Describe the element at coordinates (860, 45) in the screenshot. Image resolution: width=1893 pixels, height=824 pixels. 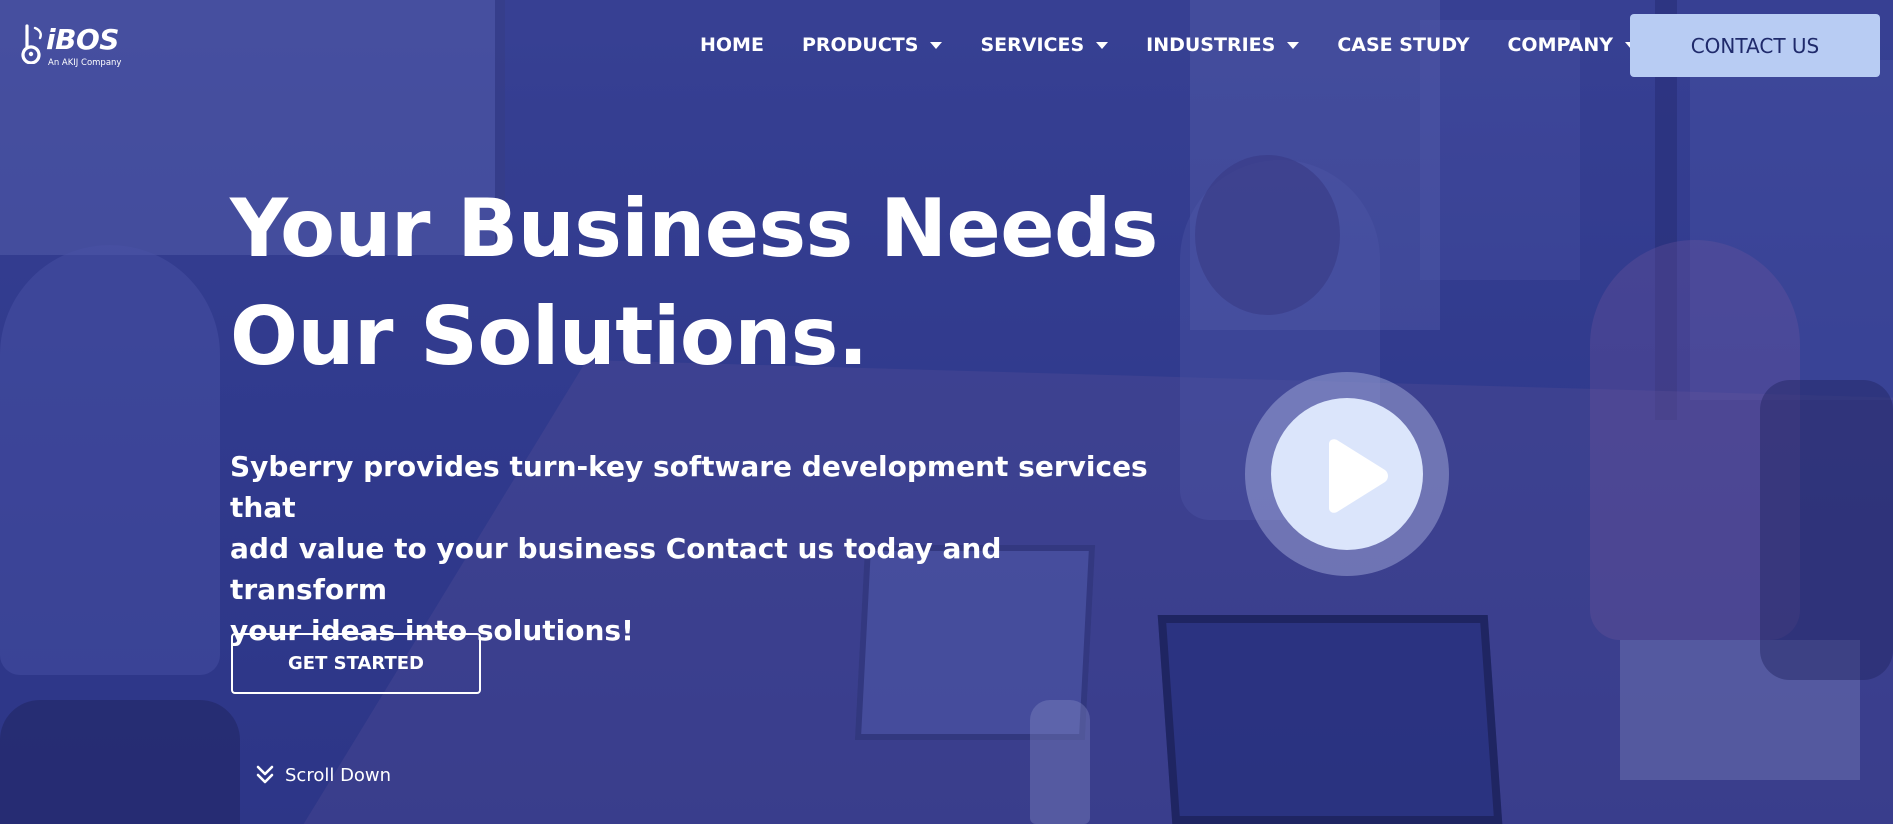
I see `nav-item-label: PRODUCTS` at that location.